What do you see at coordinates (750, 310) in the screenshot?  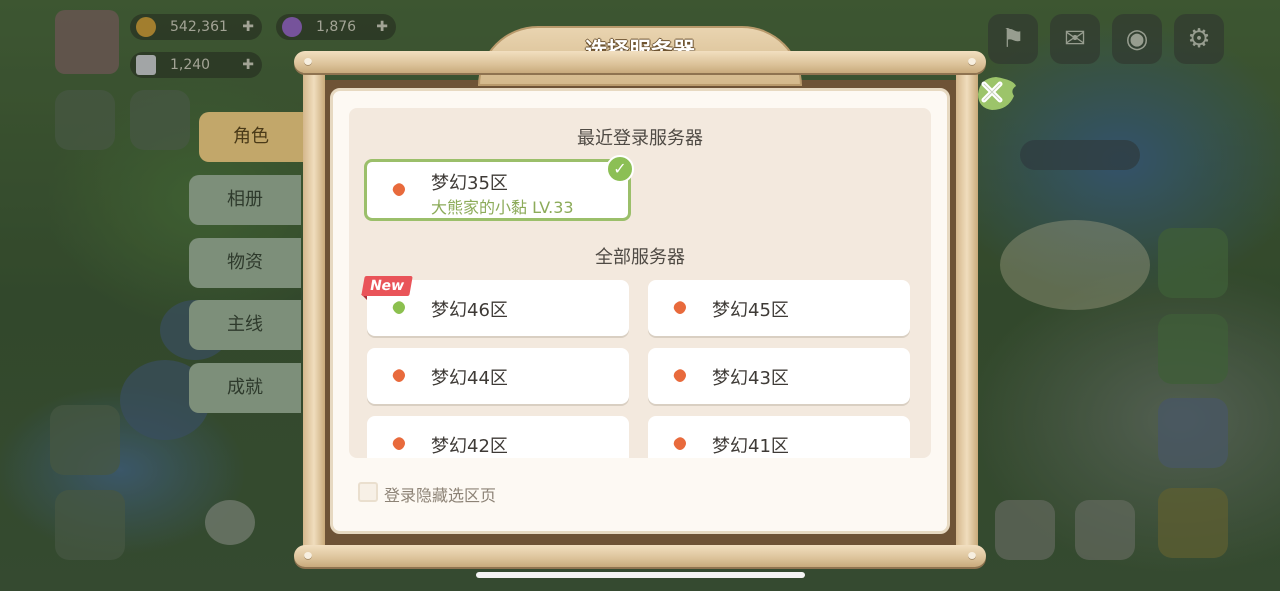 I see `server-name: 梦幻45区` at bounding box center [750, 310].